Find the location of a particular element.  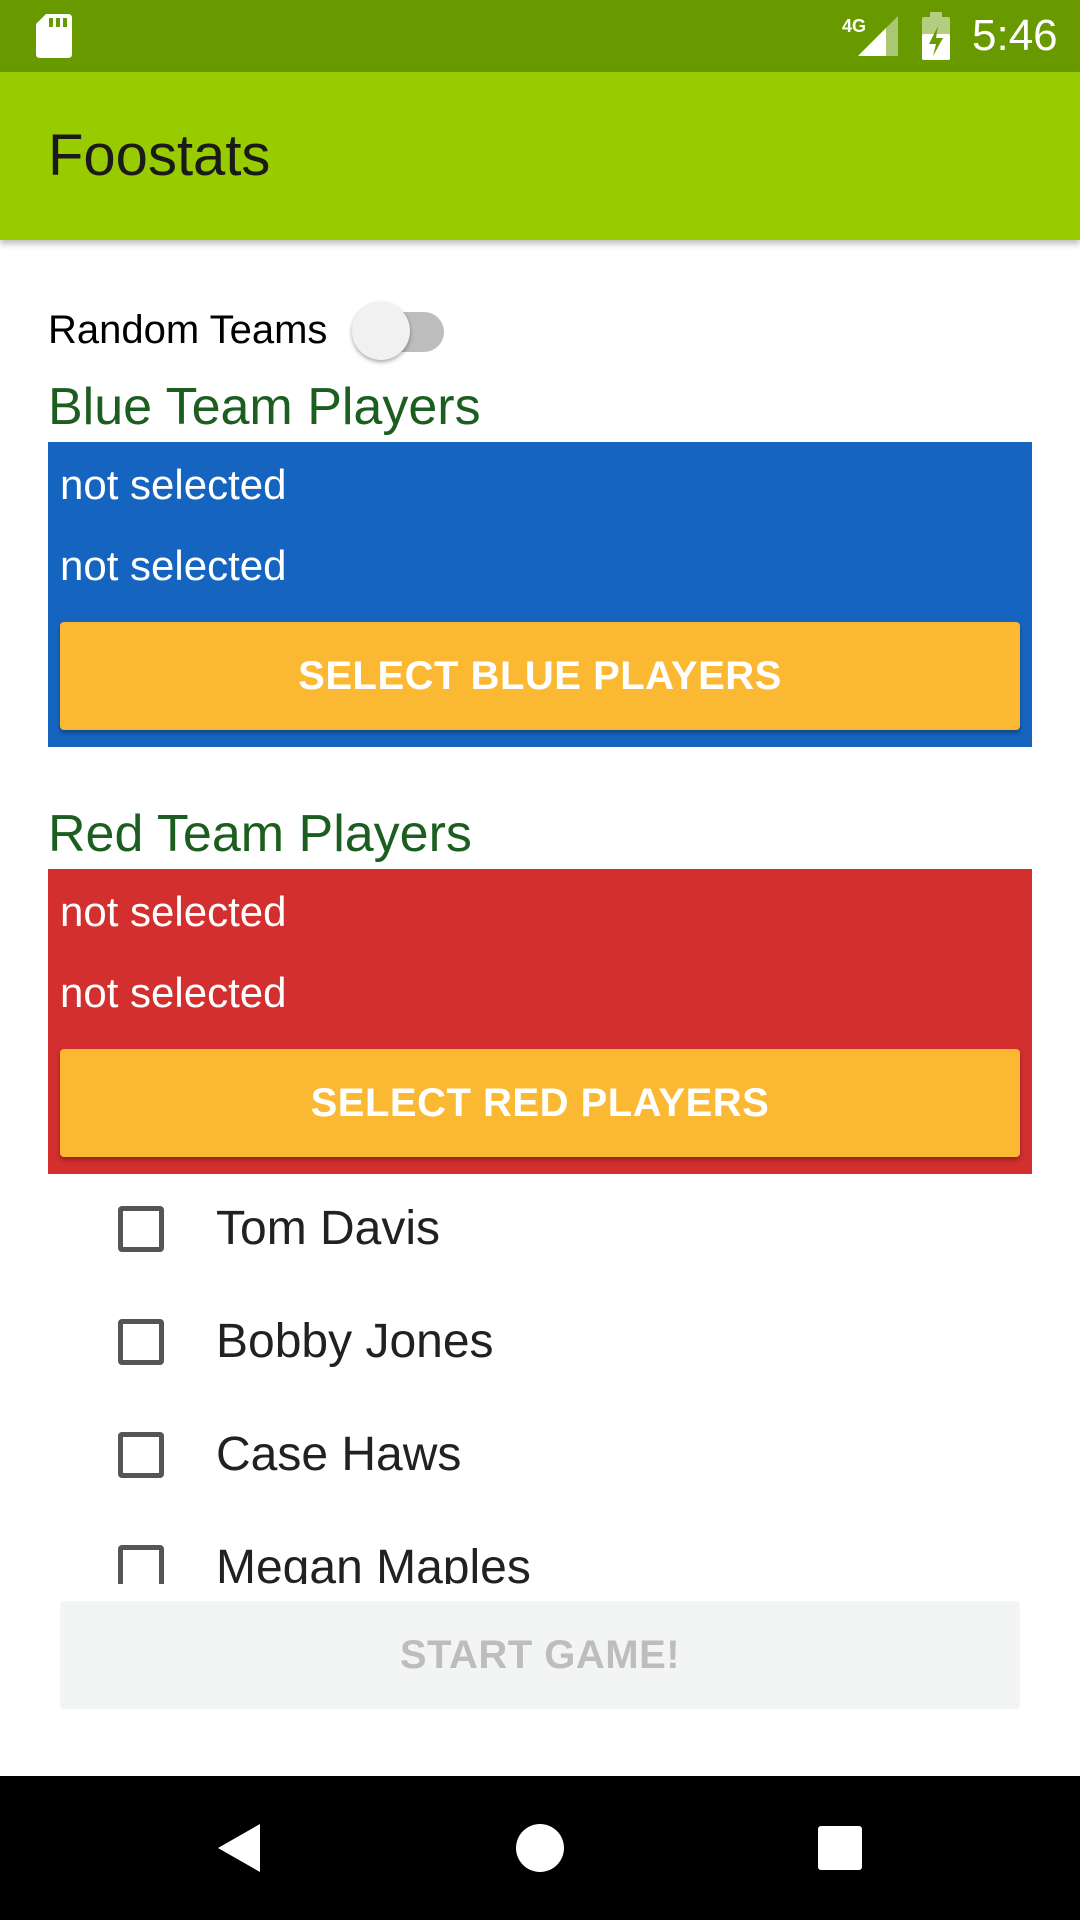

blue-player-slot-2: not selected is located at coordinates (173, 565).